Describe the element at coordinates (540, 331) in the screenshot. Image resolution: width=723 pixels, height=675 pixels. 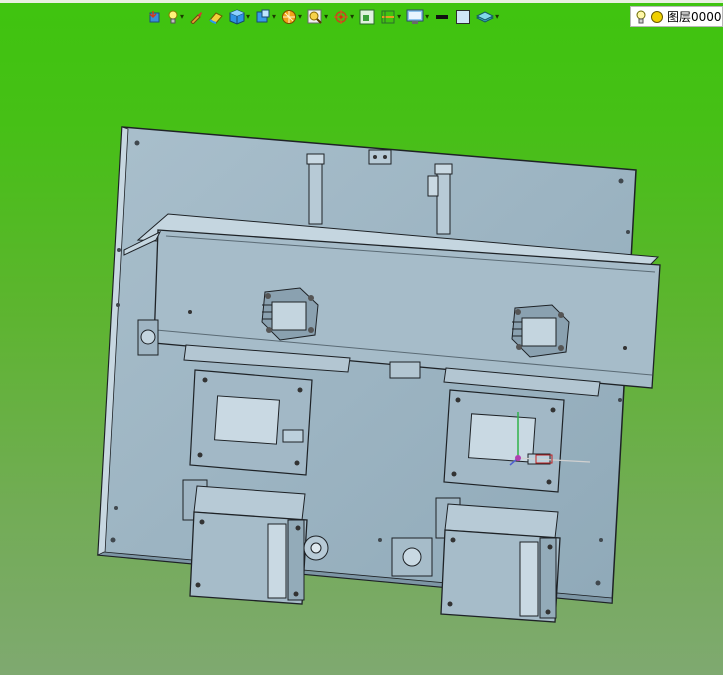
I see `motor-mount-right` at that location.